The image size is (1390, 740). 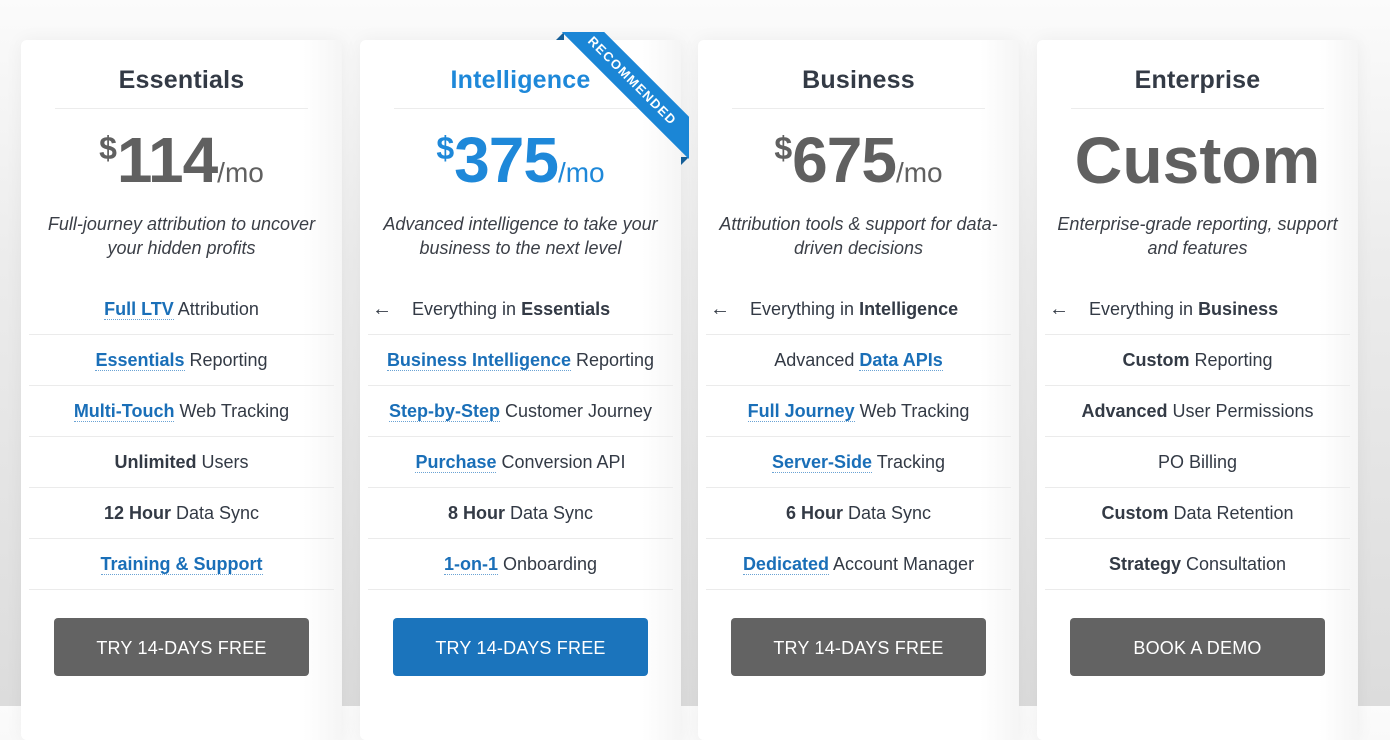 I want to click on feature-text: User Permissions, so click(x=1240, y=411).